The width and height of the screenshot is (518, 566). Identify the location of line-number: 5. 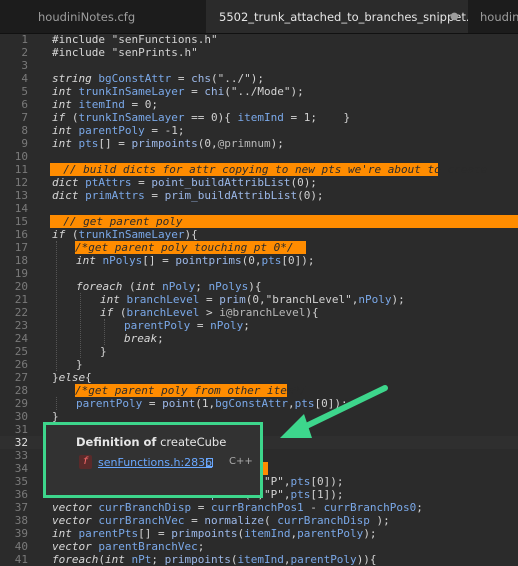
(24, 91).